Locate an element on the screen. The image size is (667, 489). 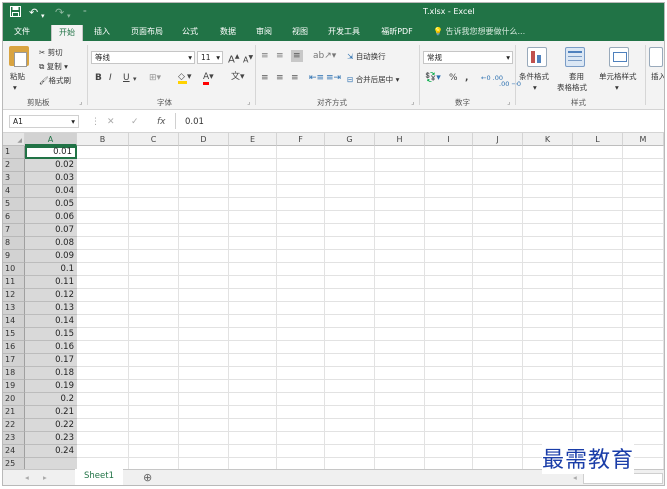
number-format-select: 常规 ▾ is located at coordinates (468, 57).